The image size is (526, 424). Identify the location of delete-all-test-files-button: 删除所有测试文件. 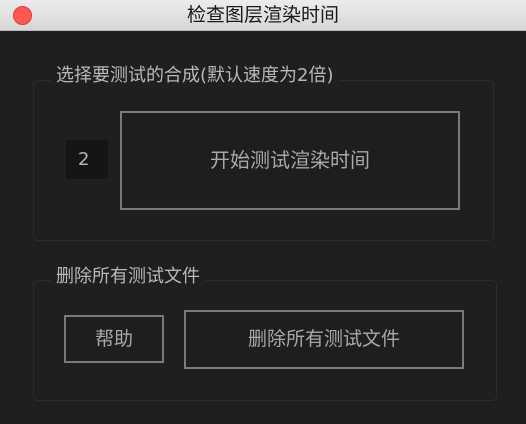
(324, 339).